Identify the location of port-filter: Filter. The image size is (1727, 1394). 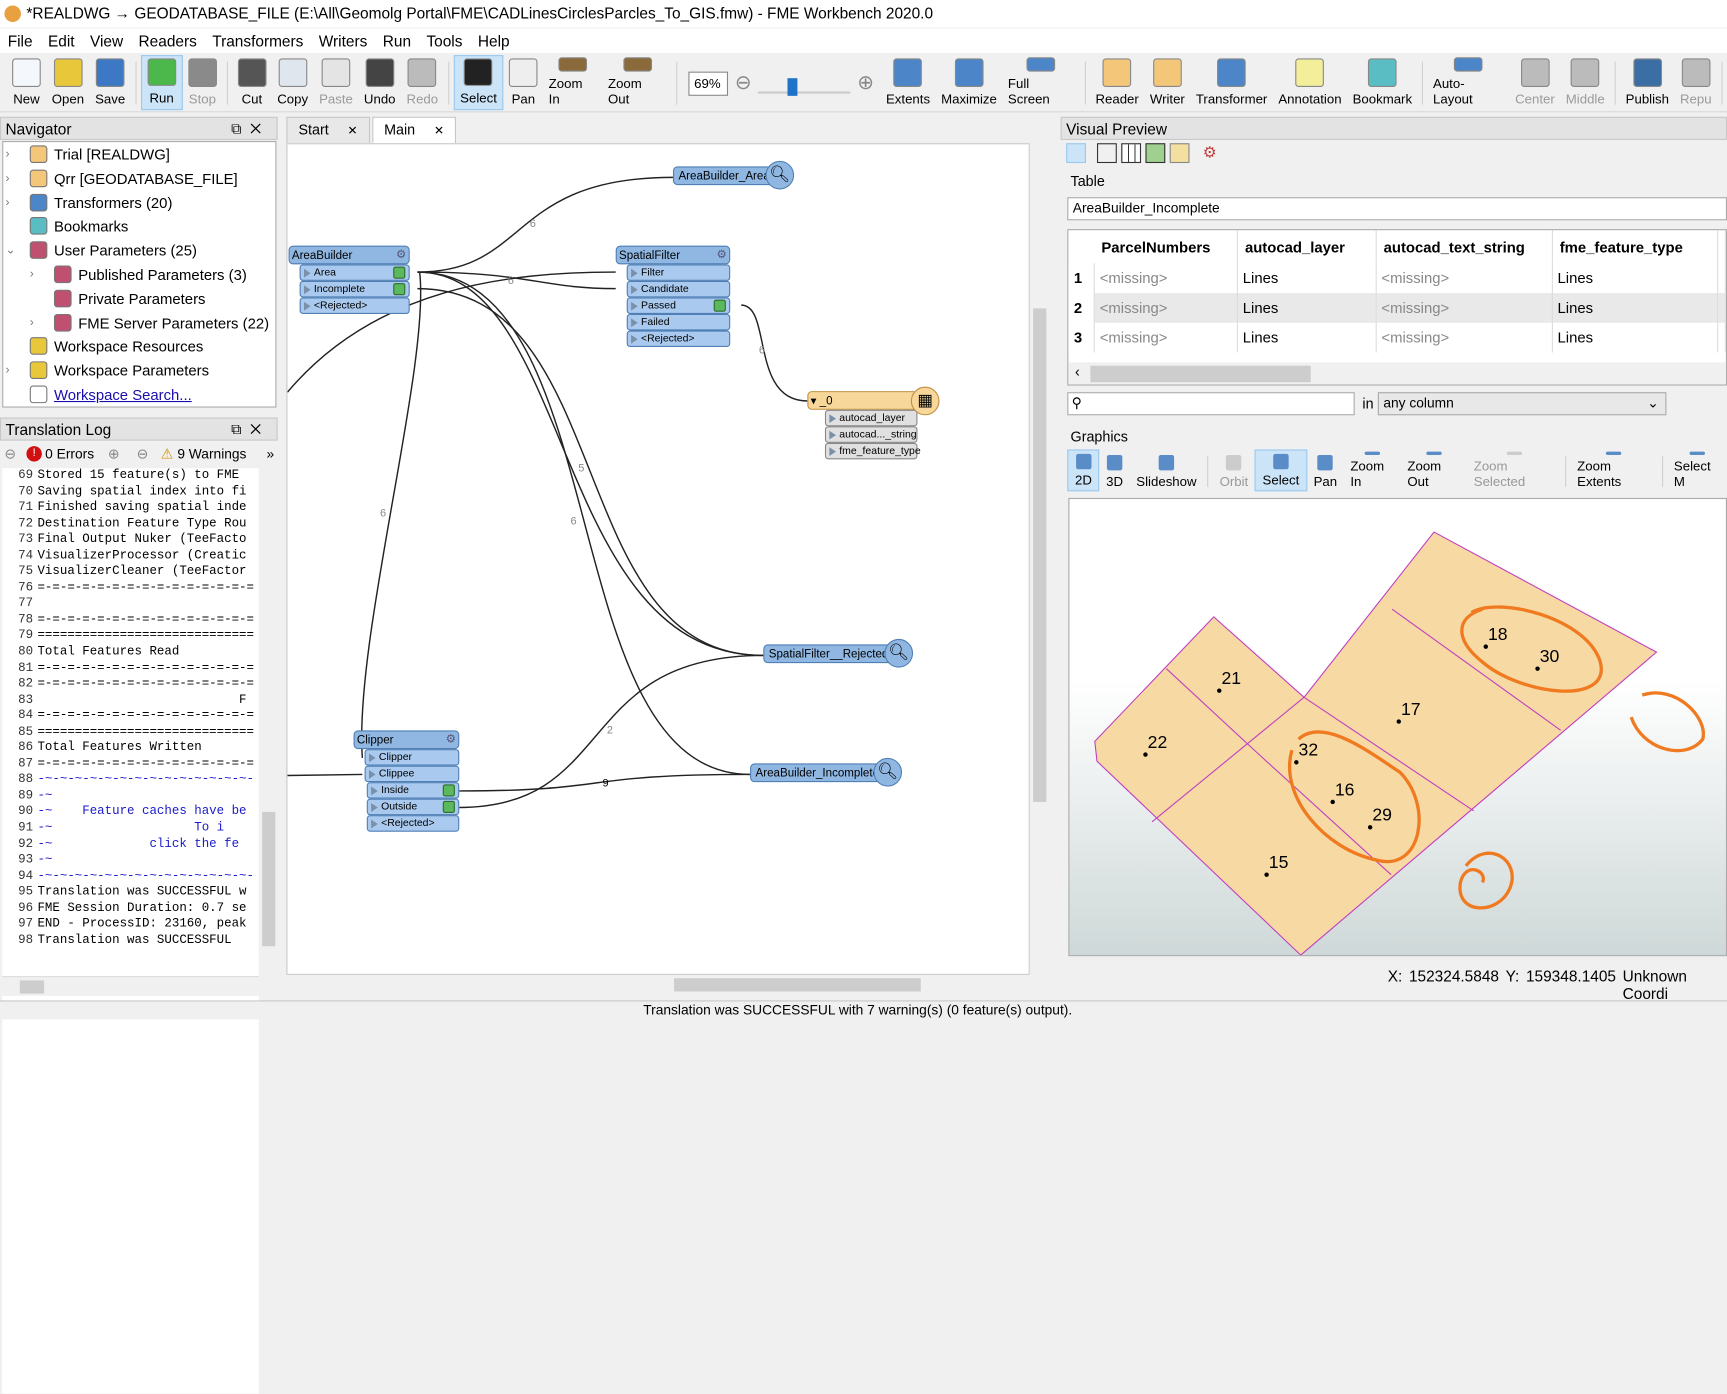
(678, 272).